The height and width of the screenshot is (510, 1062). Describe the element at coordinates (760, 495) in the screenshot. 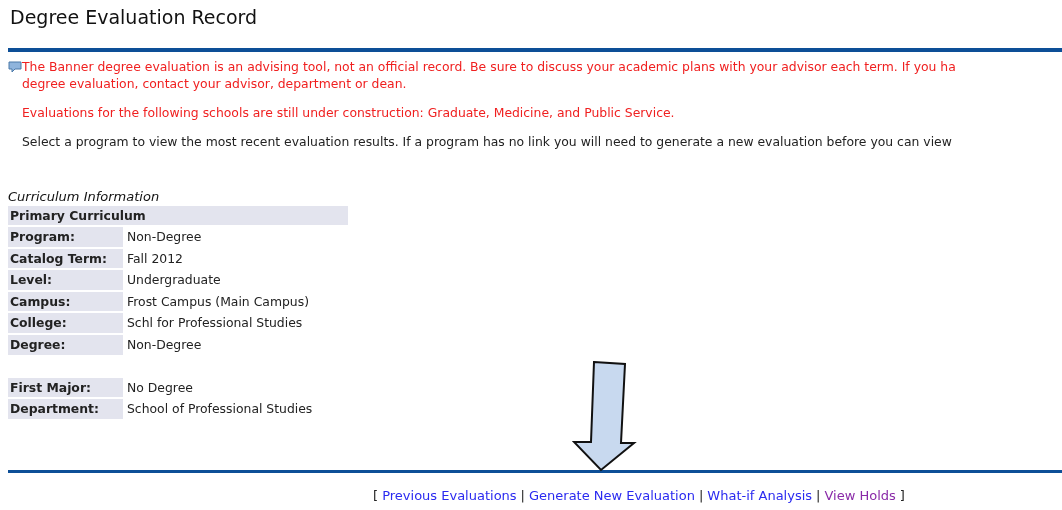

I see `nav-link: What-if Analysis` at that location.